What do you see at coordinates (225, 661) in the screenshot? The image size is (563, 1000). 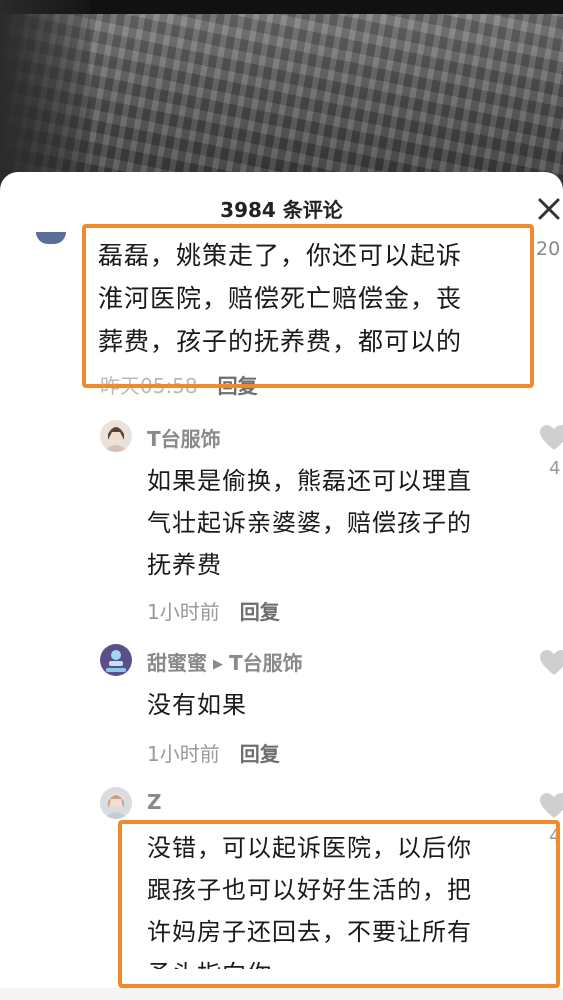 I see `reply-username: 甜蜜蜜 ▶ T台服饰` at bounding box center [225, 661].